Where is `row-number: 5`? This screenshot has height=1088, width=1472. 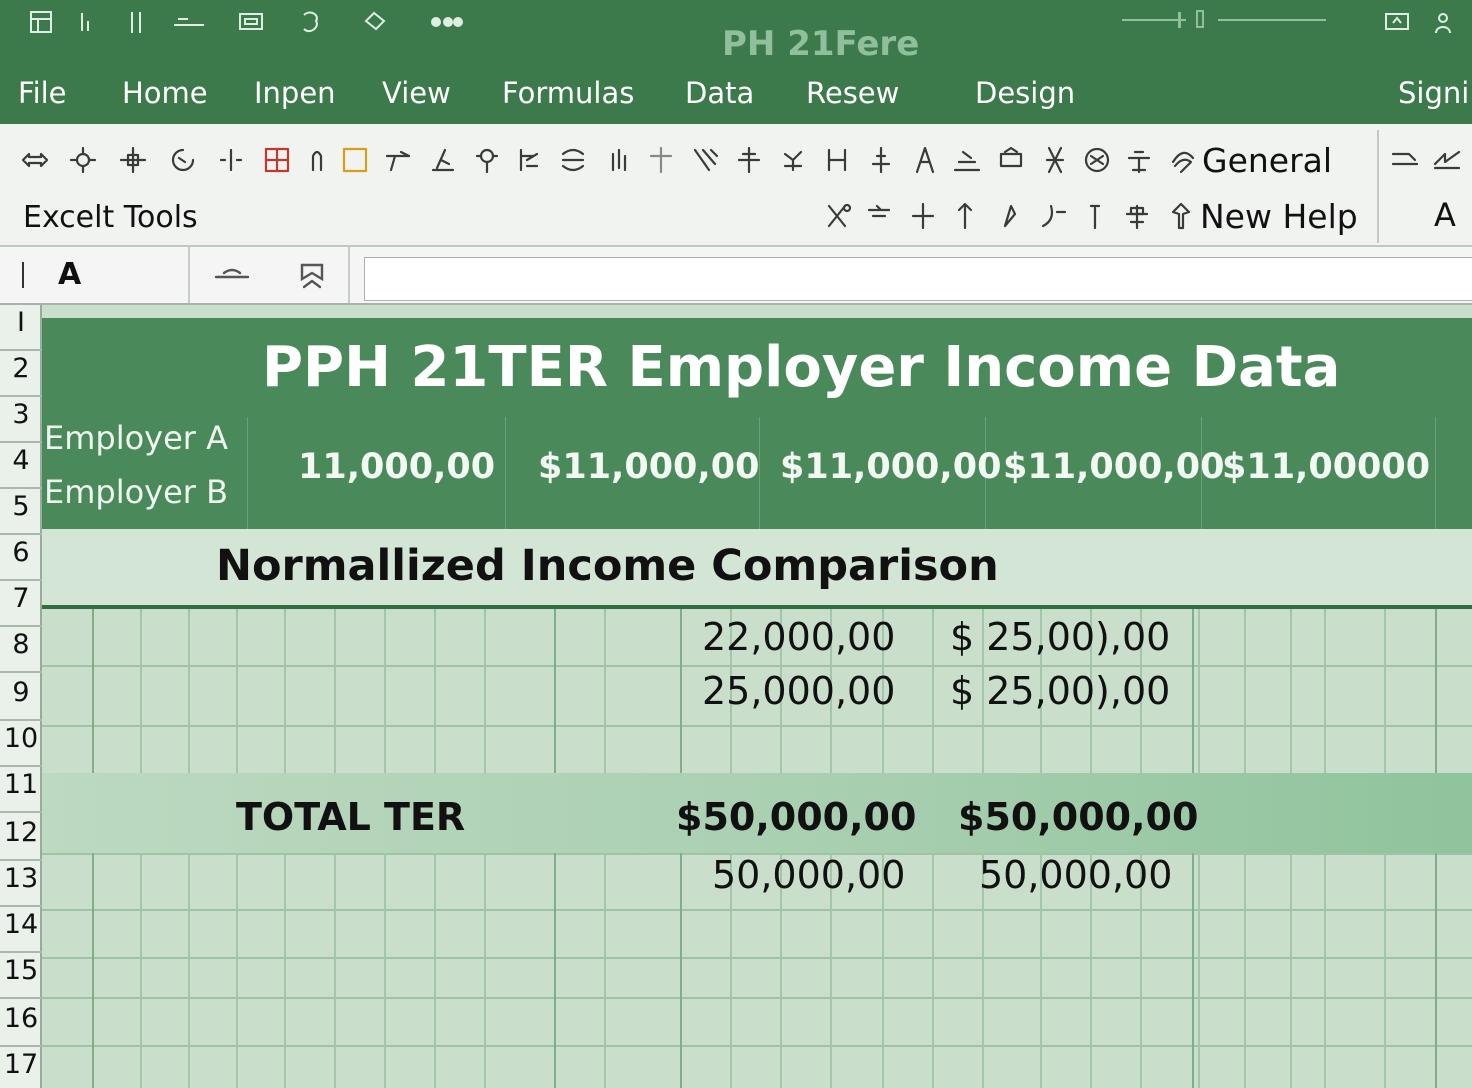
row-number: 5 is located at coordinates (21, 506).